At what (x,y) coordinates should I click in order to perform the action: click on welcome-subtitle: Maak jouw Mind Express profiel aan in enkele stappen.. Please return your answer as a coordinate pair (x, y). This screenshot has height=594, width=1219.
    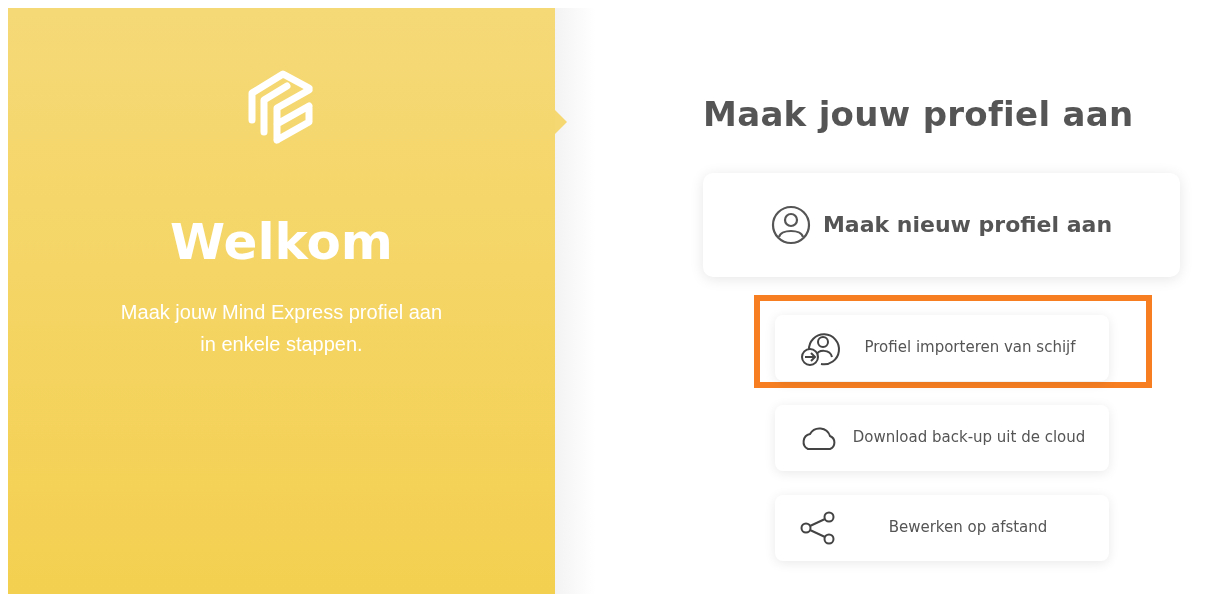
    Looking at the image, I should click on (281, 328).